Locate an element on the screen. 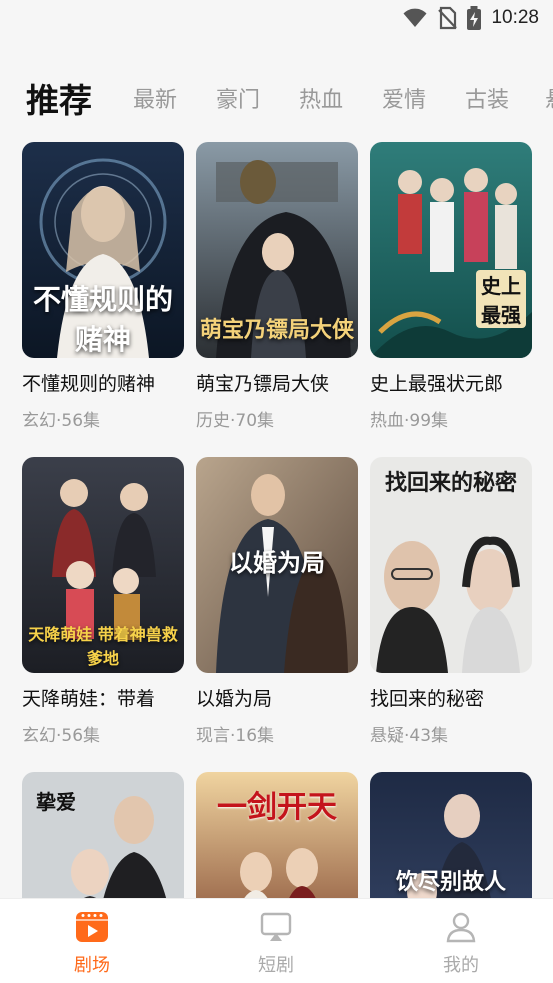  drama-title: 天降萌娃：带着 is located at coordinates (89, 699).